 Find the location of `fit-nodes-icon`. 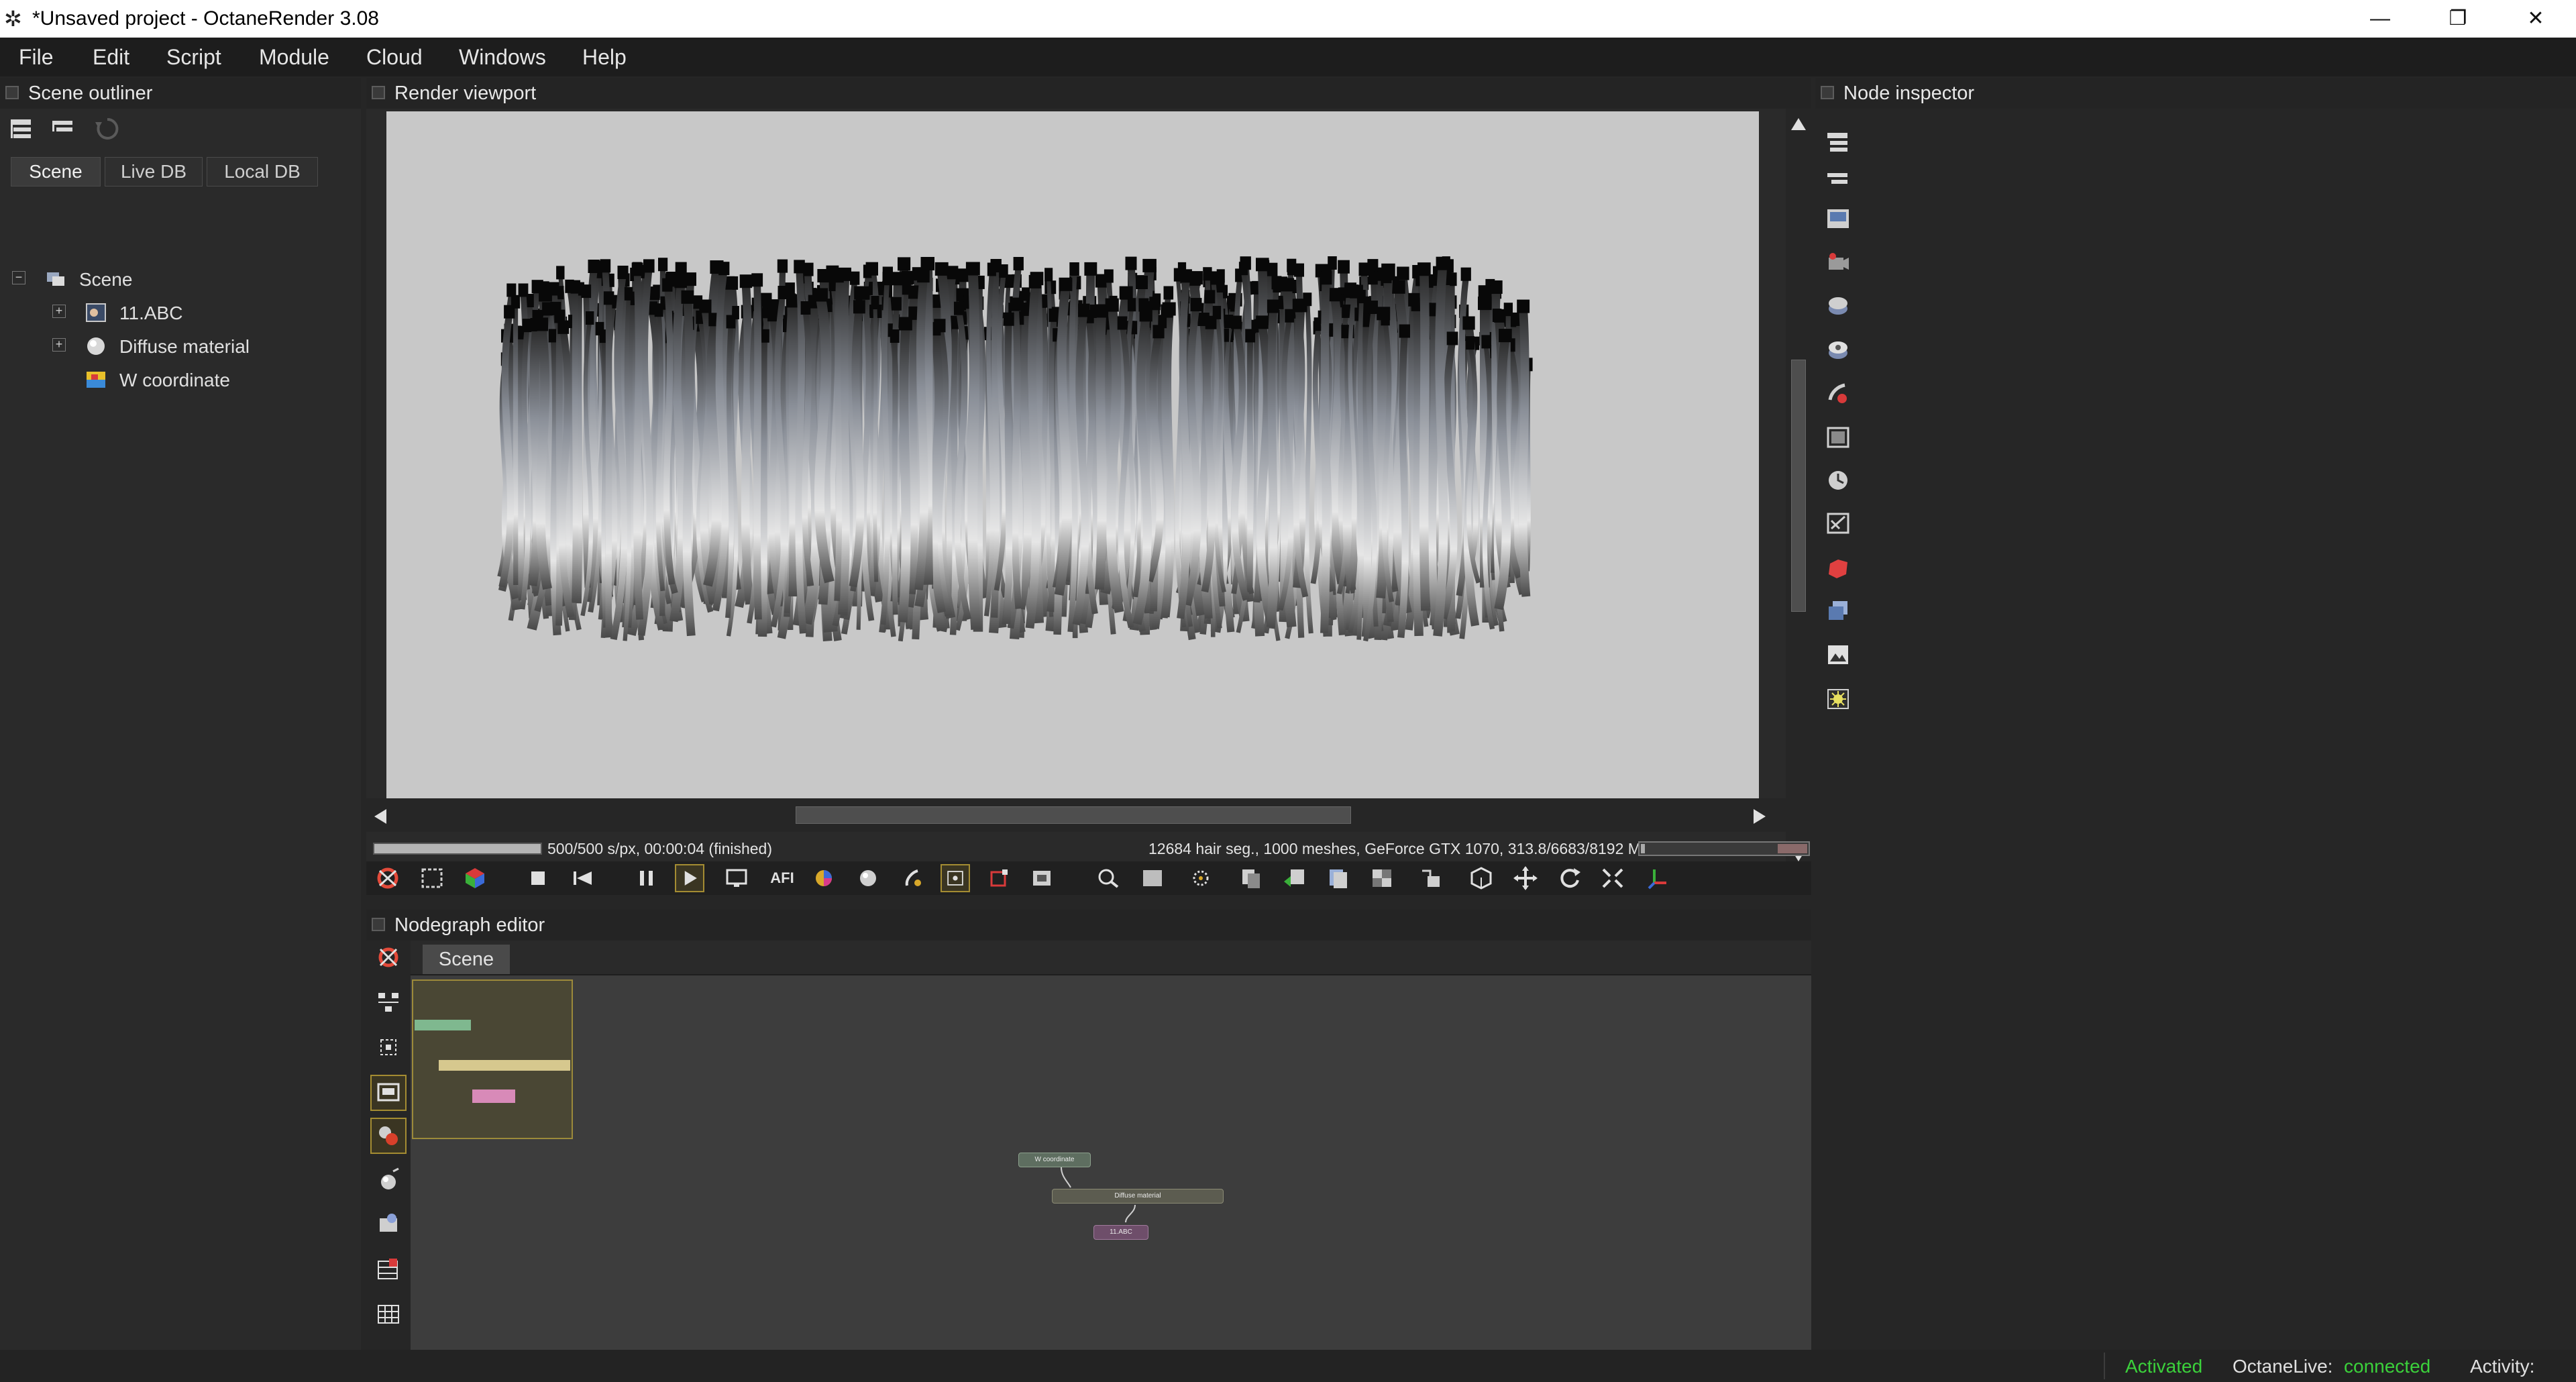

fit-nodes-icon is located at coordinates (388, 1047).